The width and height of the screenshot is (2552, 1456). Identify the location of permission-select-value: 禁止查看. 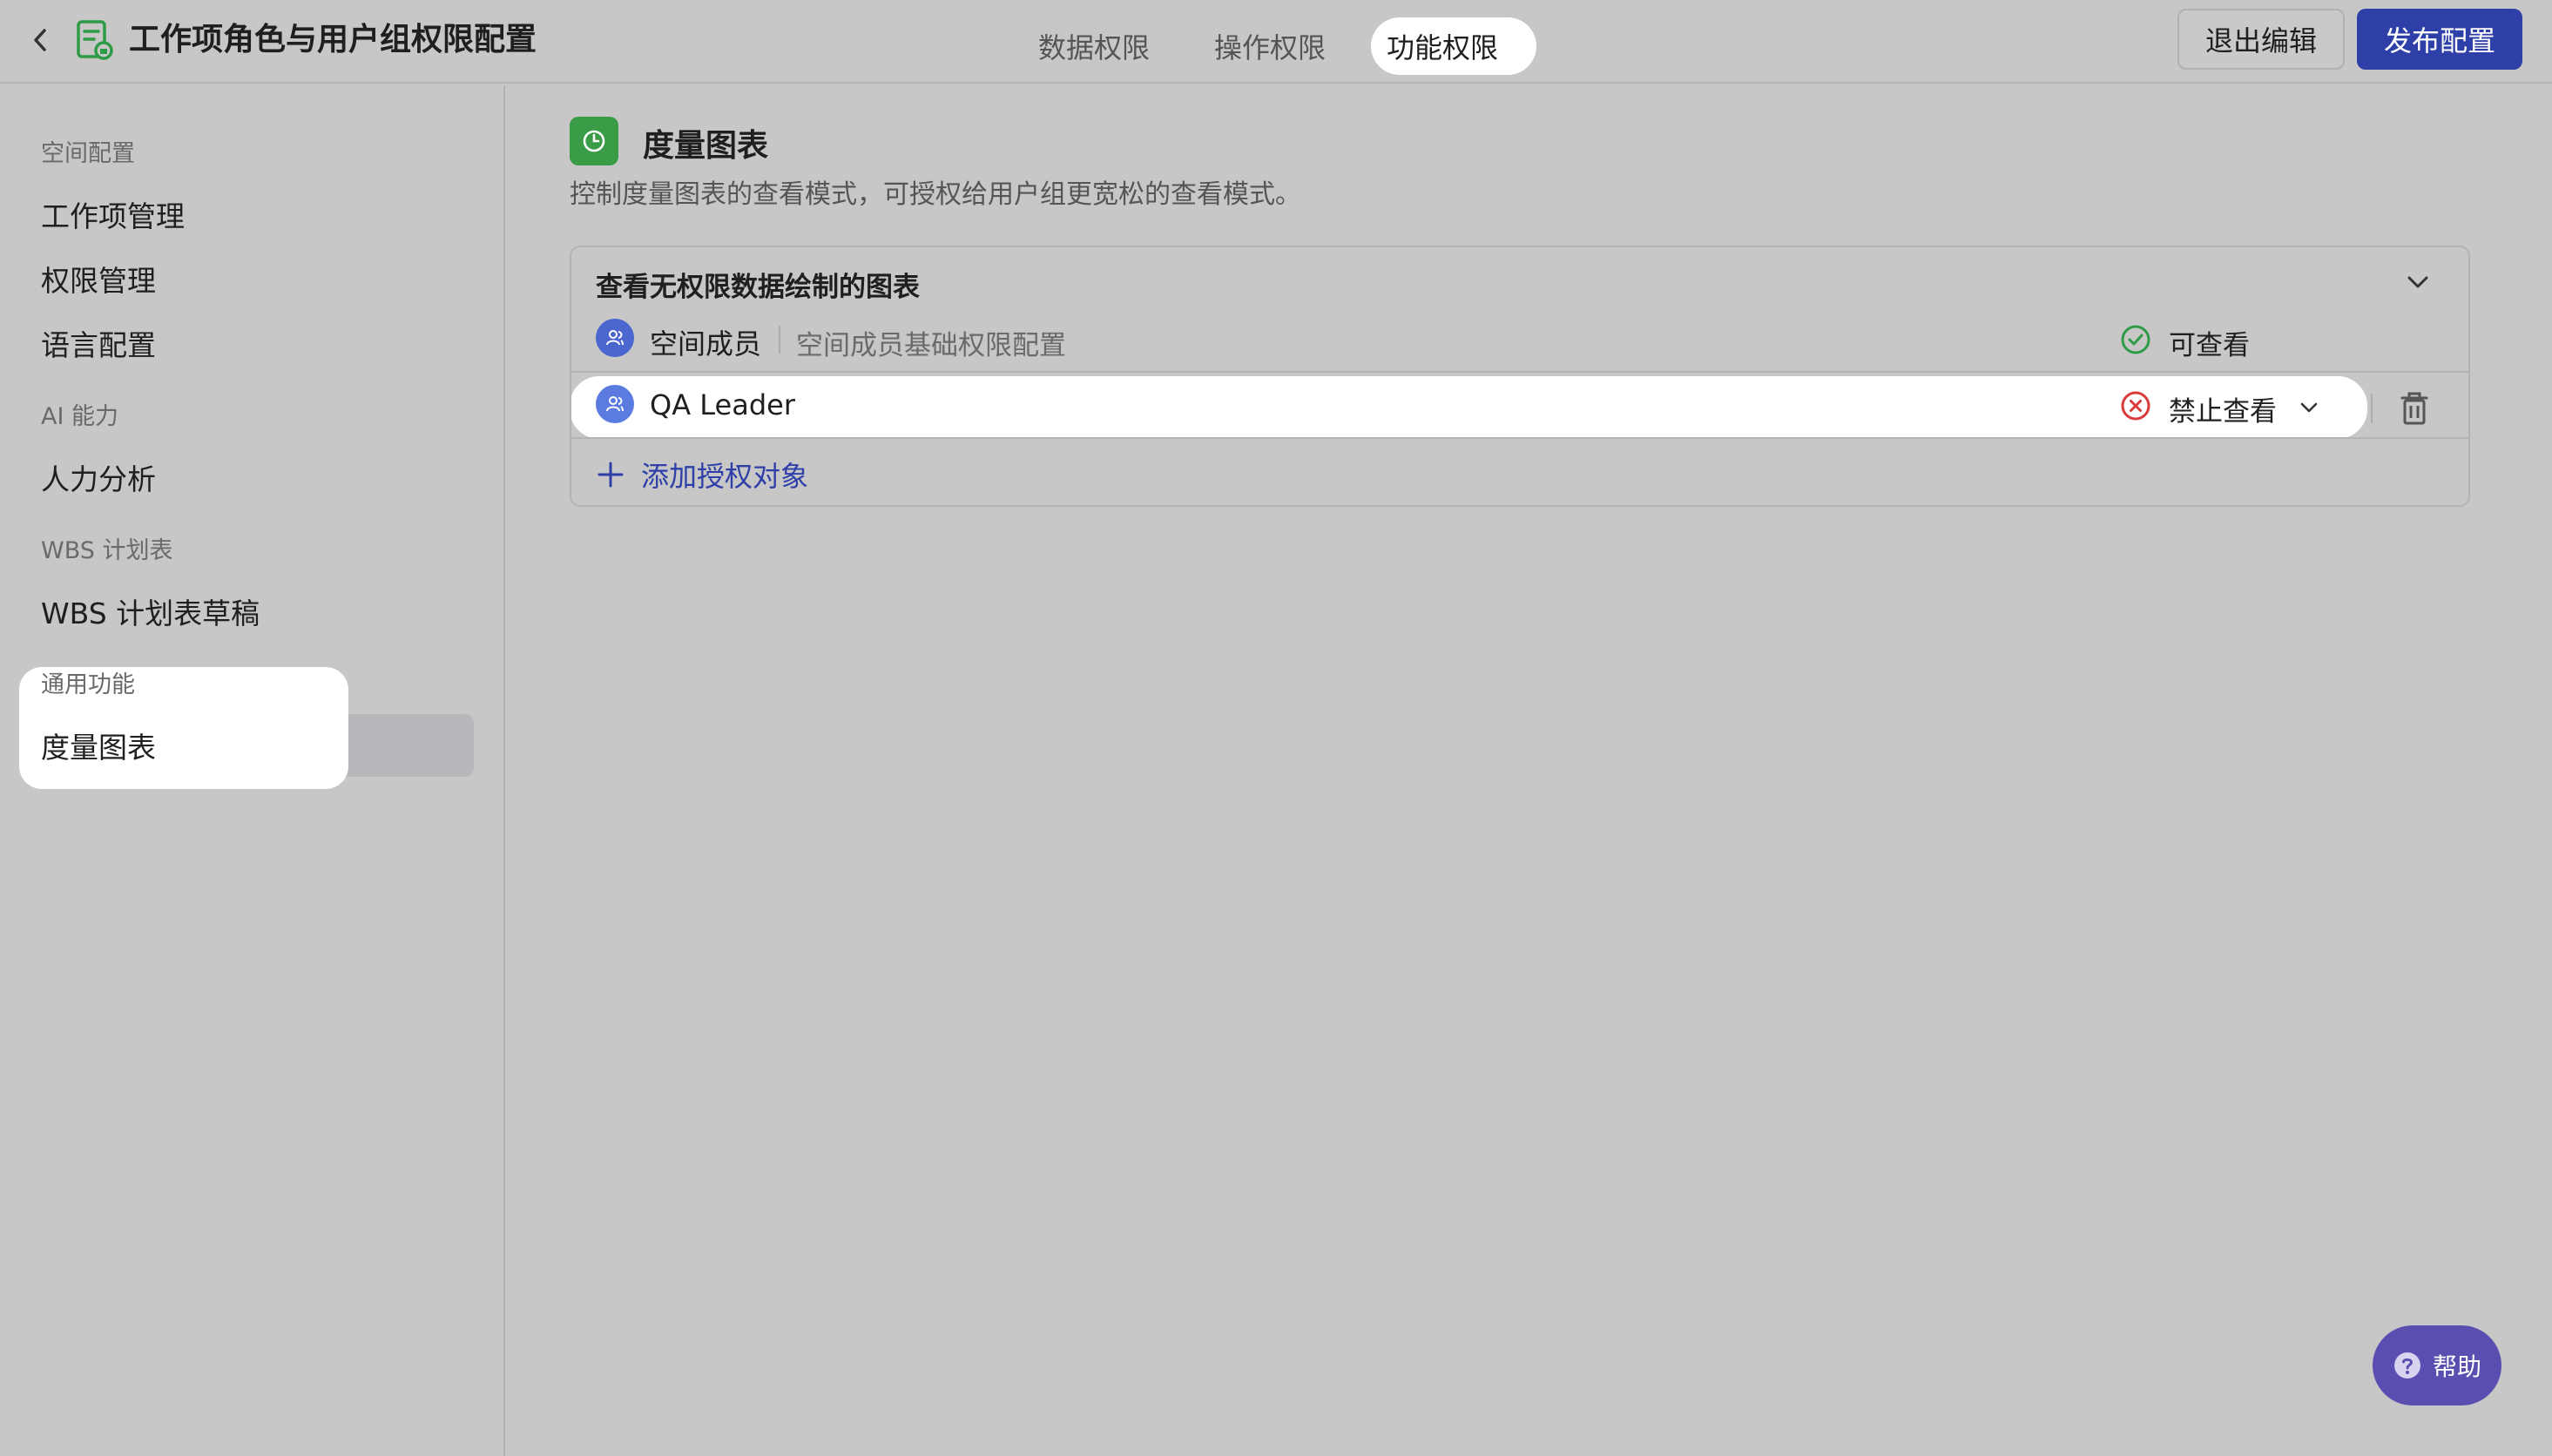
(2223, 412).